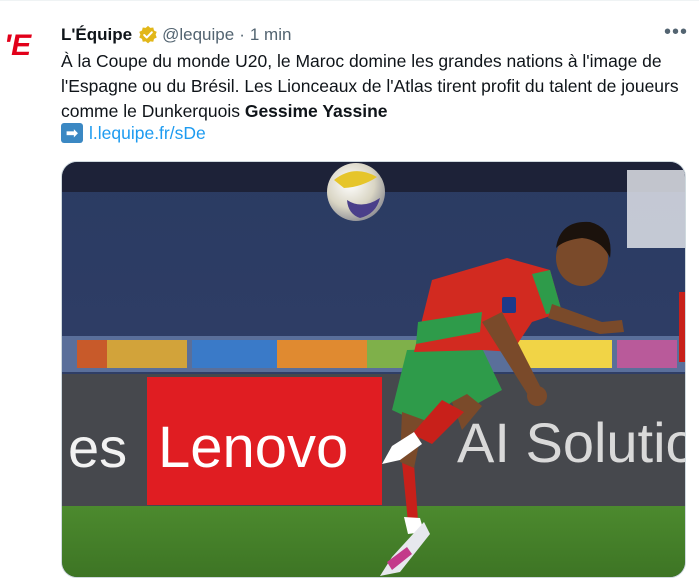 Image resolution: width=699 pixels, height=582 pixels. I want to click on board-text-left: es, so click(97, 447).